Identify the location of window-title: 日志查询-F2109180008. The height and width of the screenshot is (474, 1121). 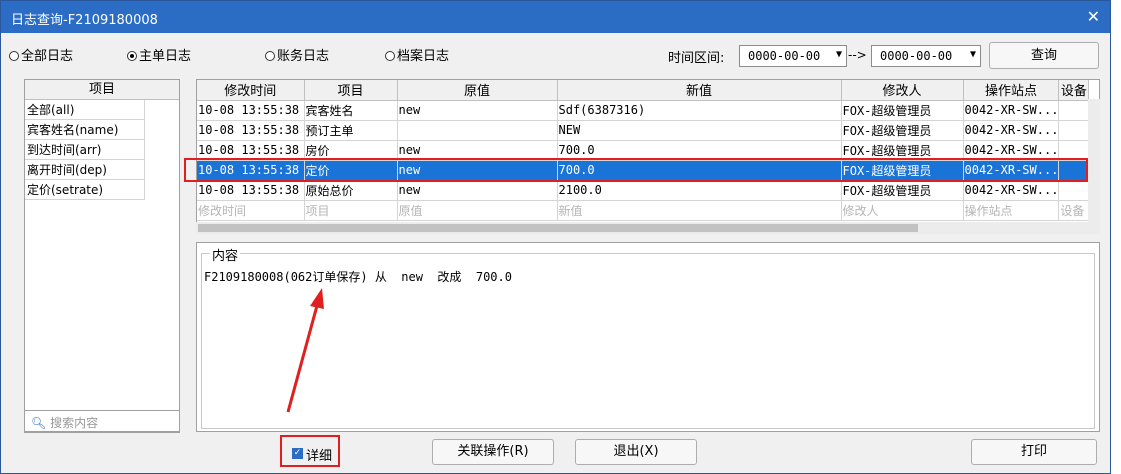
(84, 20).